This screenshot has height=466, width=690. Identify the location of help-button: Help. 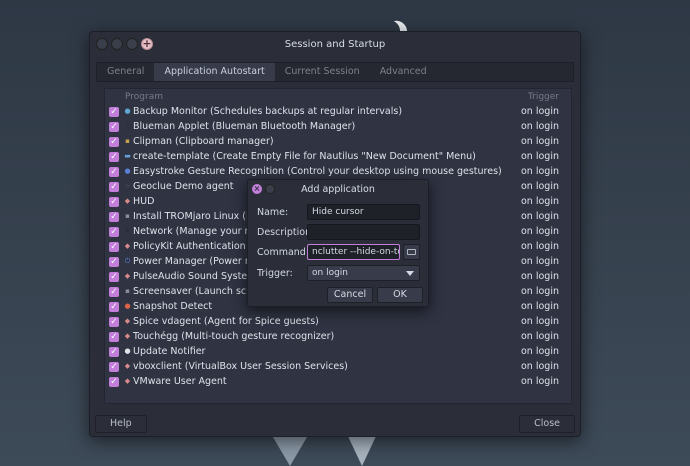
(121, 424).